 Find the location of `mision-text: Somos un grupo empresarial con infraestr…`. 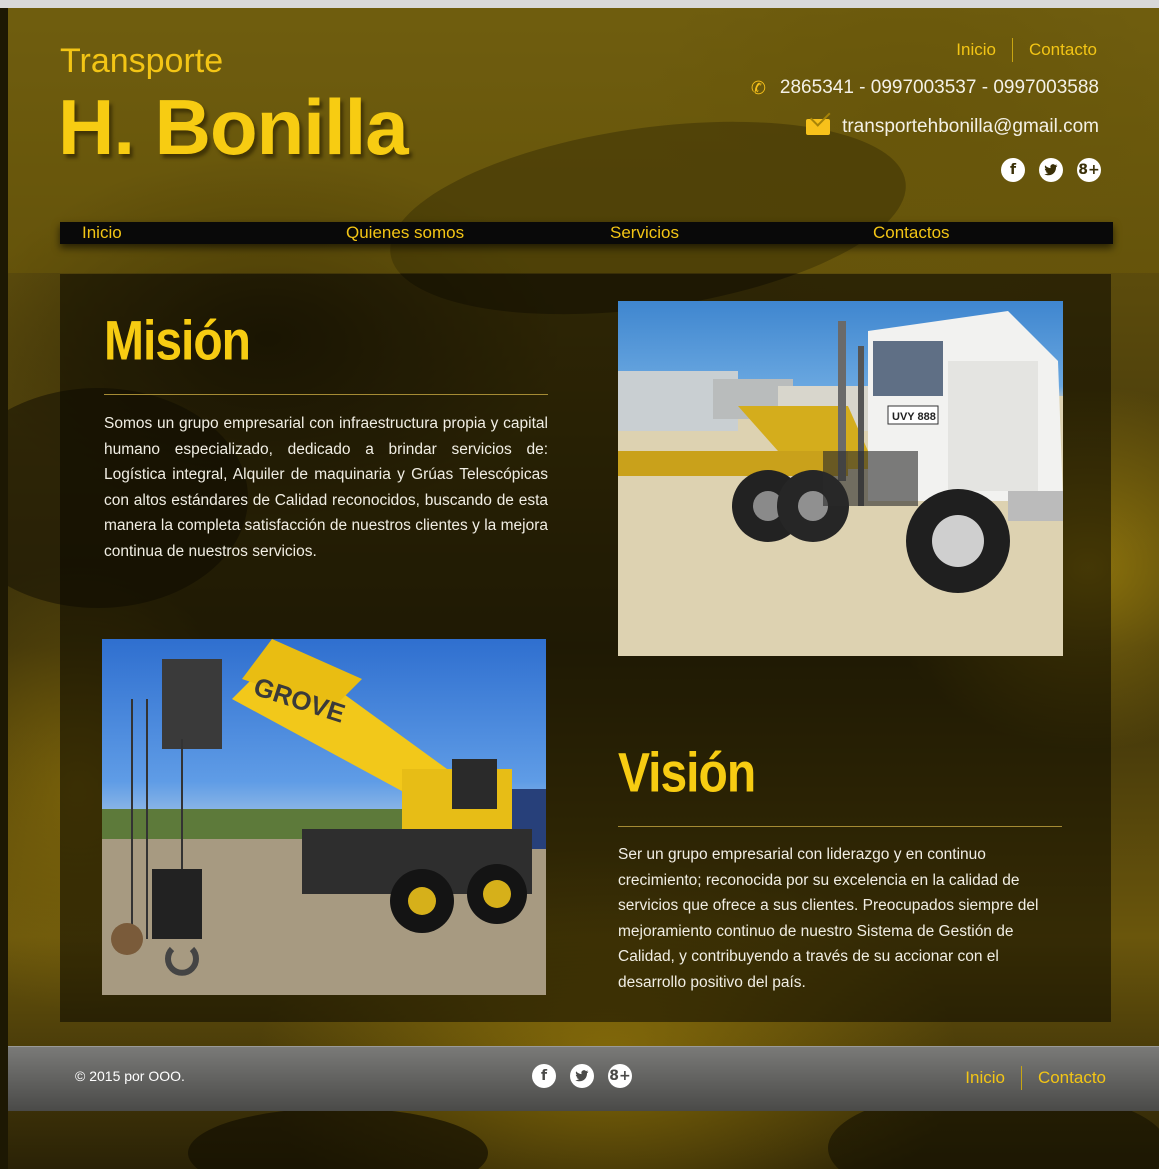

mision-text: Somos un grupo empresarial con infraestr… is located at coordinates (326, 487).